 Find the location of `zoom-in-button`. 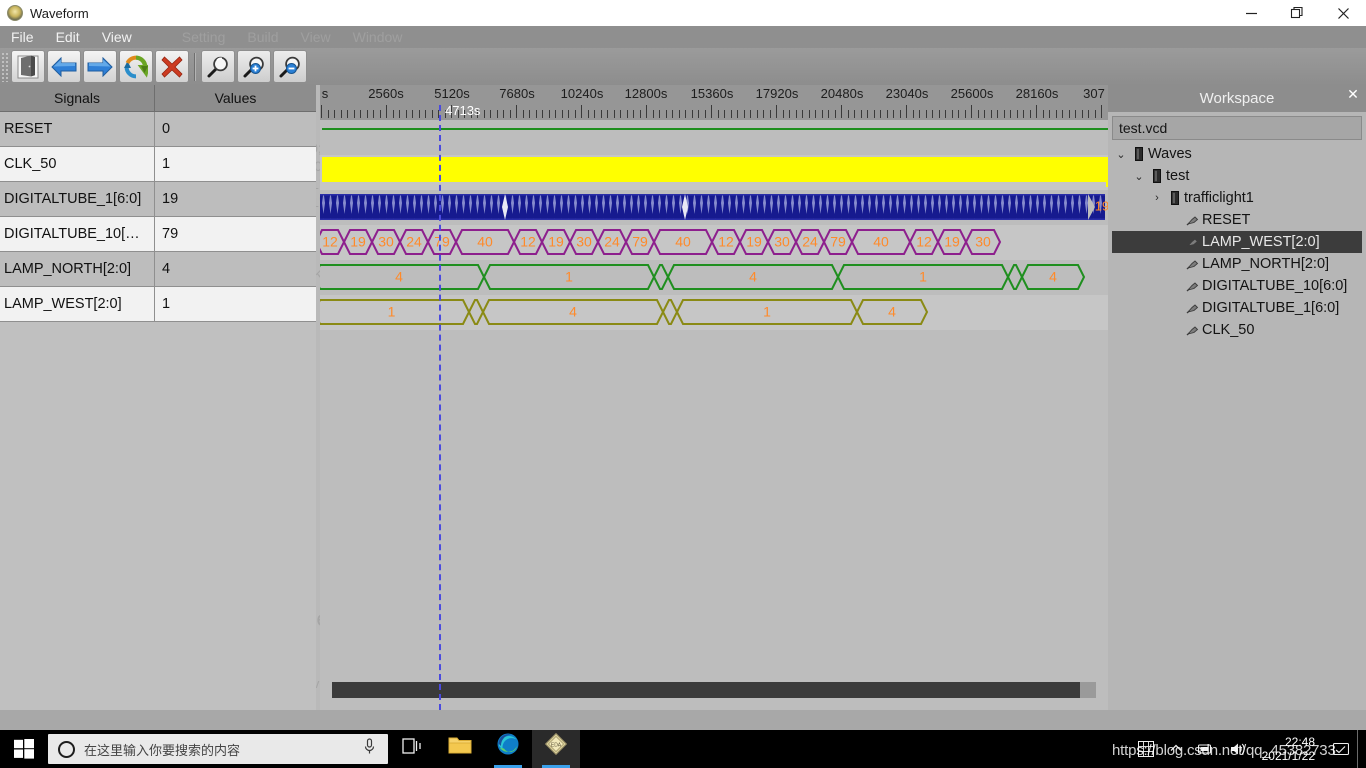

zoom-in-button is located at coordinates (254, 66).